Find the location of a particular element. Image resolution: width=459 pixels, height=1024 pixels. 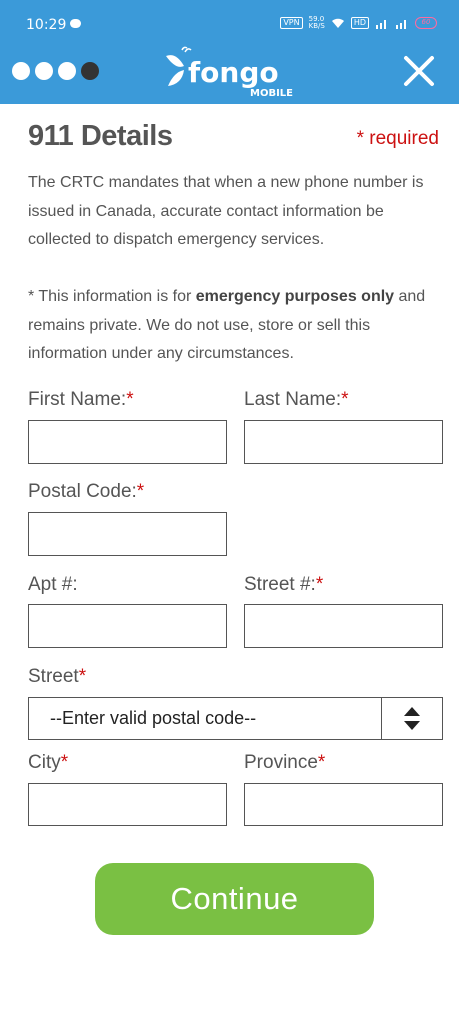

street-number-label: Street #:* is located at coordinates (283, 585).